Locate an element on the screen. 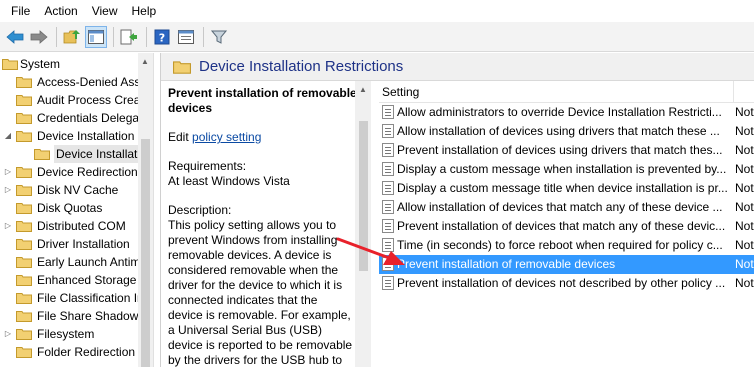 The image size is (754, 367). tree-item-label: Device Installati is located at coordinates (96, 154).